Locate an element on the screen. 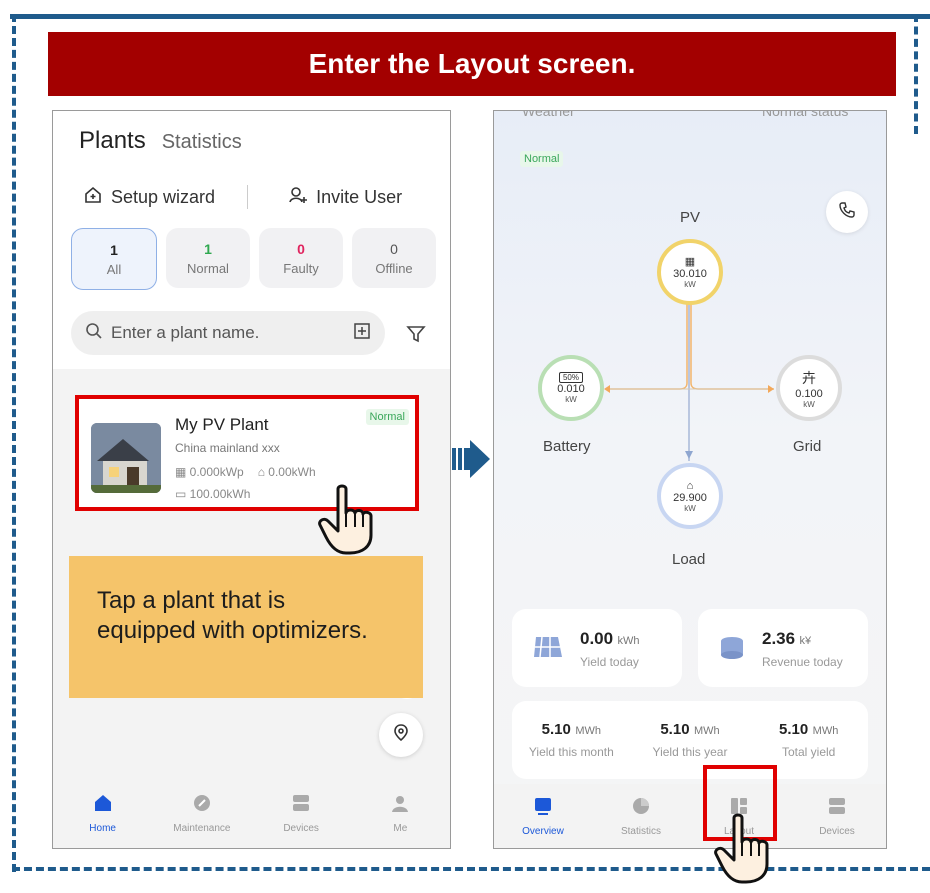 The width and height of the screenshot is (930, 893). nav-home: Home is located at coordinates (102, 813).